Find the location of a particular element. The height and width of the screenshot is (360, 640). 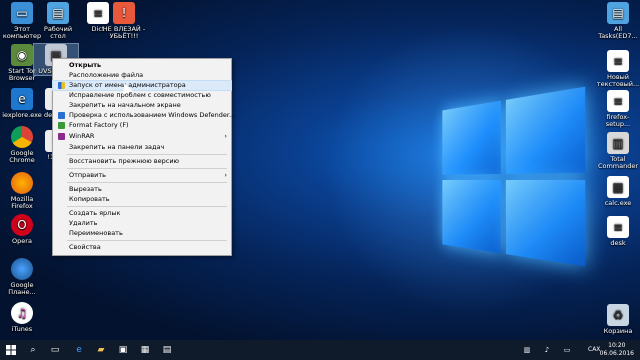

desktop-icon-desktop-folder: ▤ Рабочий стол is located at coordinates (58, 21).